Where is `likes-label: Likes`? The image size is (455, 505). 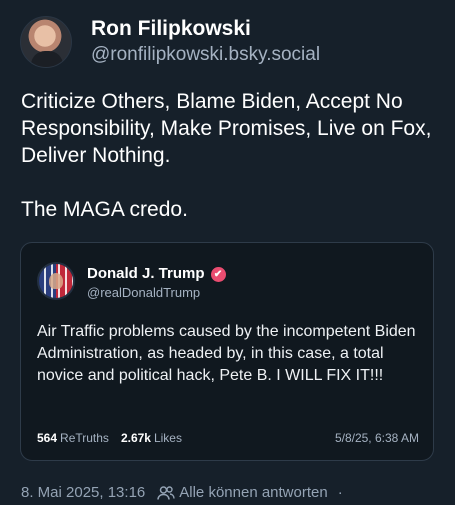 likes-label: Likes is located at coordinates (167, 438).